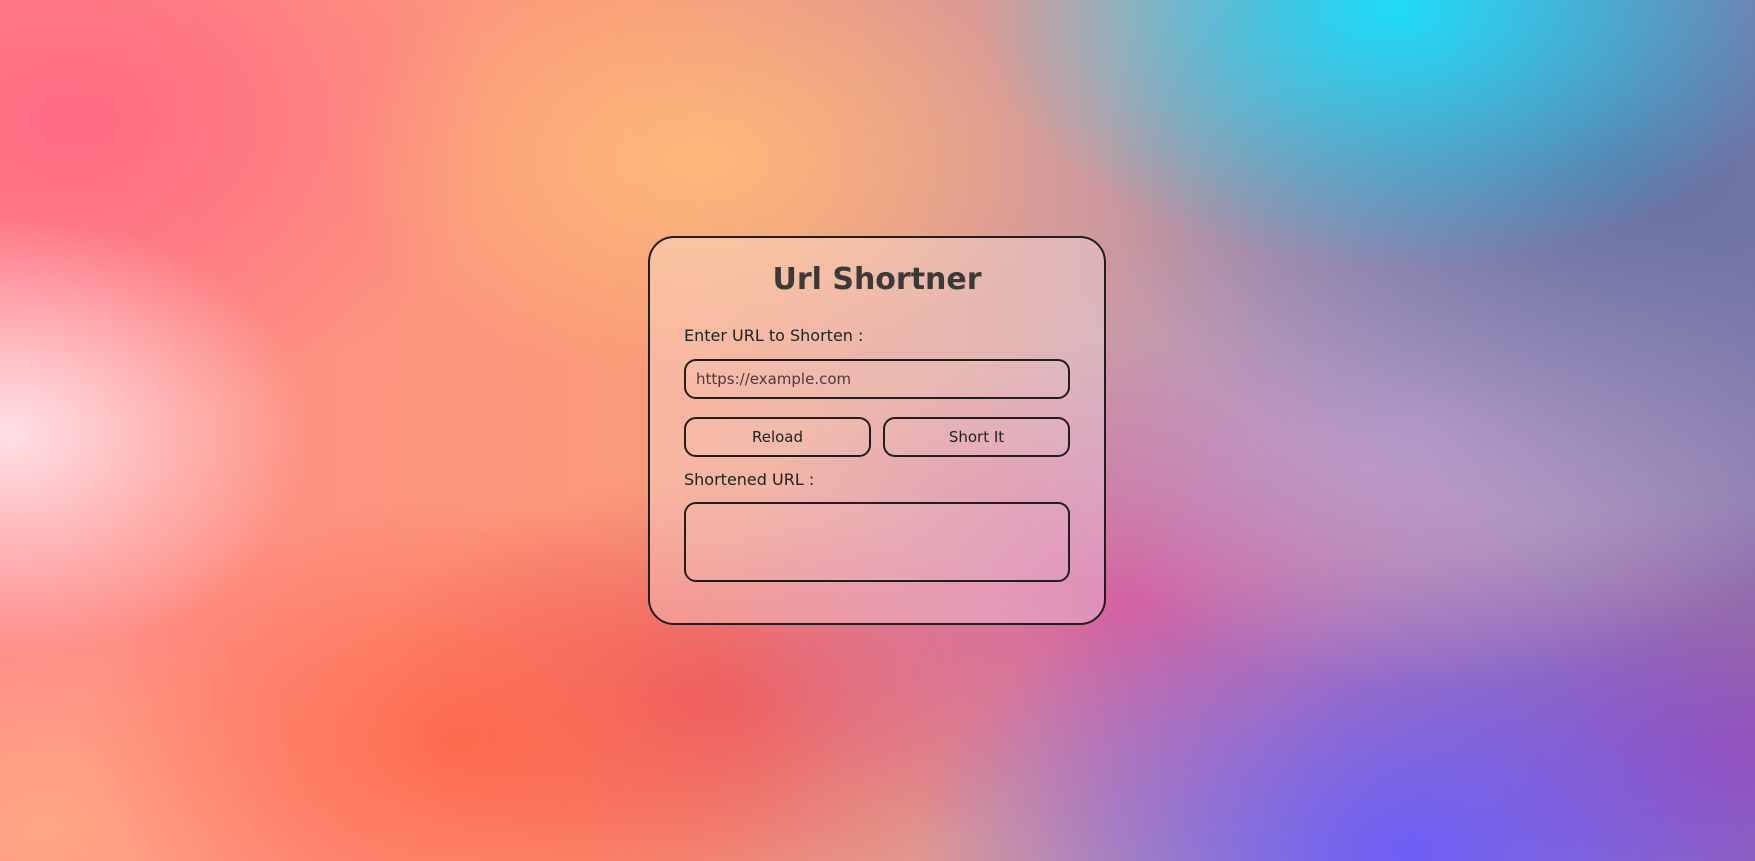 This screenshot has width=1755, height=861. I want to click on url-input, so click(877, 379).